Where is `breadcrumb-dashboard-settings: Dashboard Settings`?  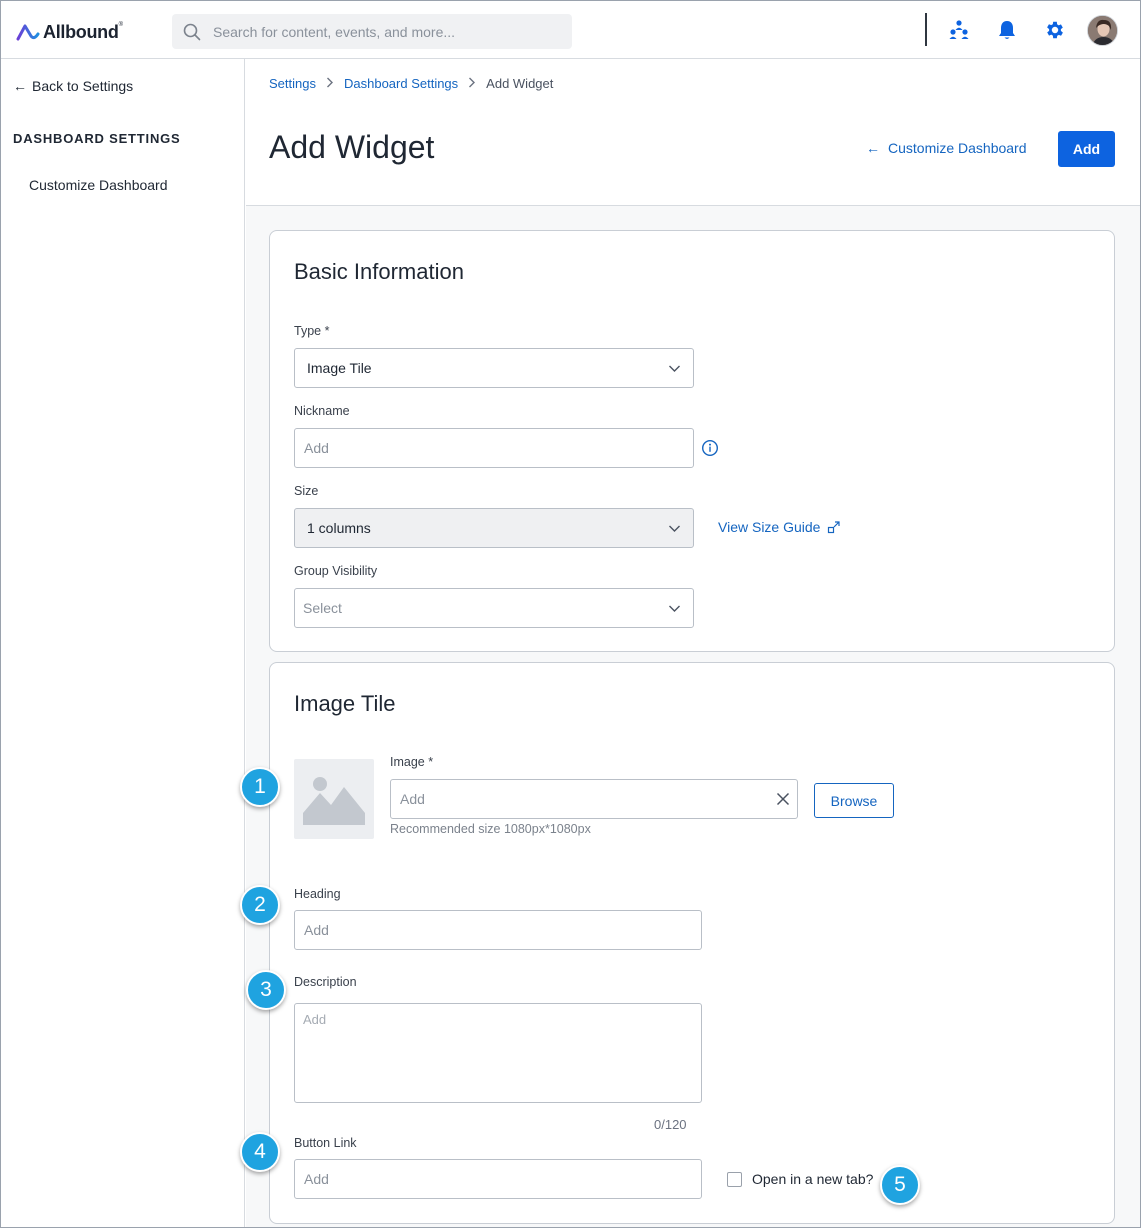
breadcrumb-dashboard-settings: Dashboard Settings is located at coordinates (401, 83).